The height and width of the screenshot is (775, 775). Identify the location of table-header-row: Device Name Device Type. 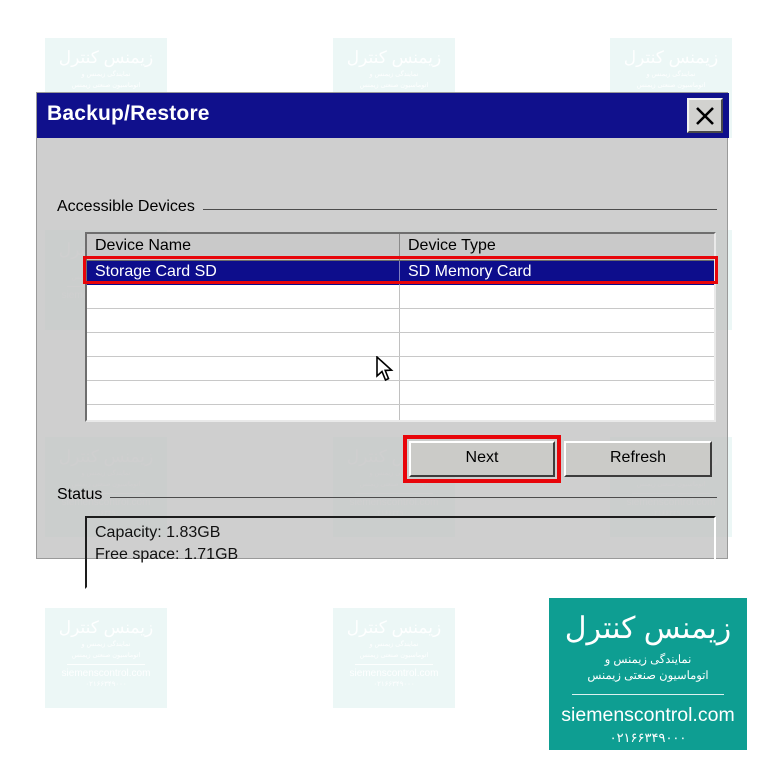
(400, 247).